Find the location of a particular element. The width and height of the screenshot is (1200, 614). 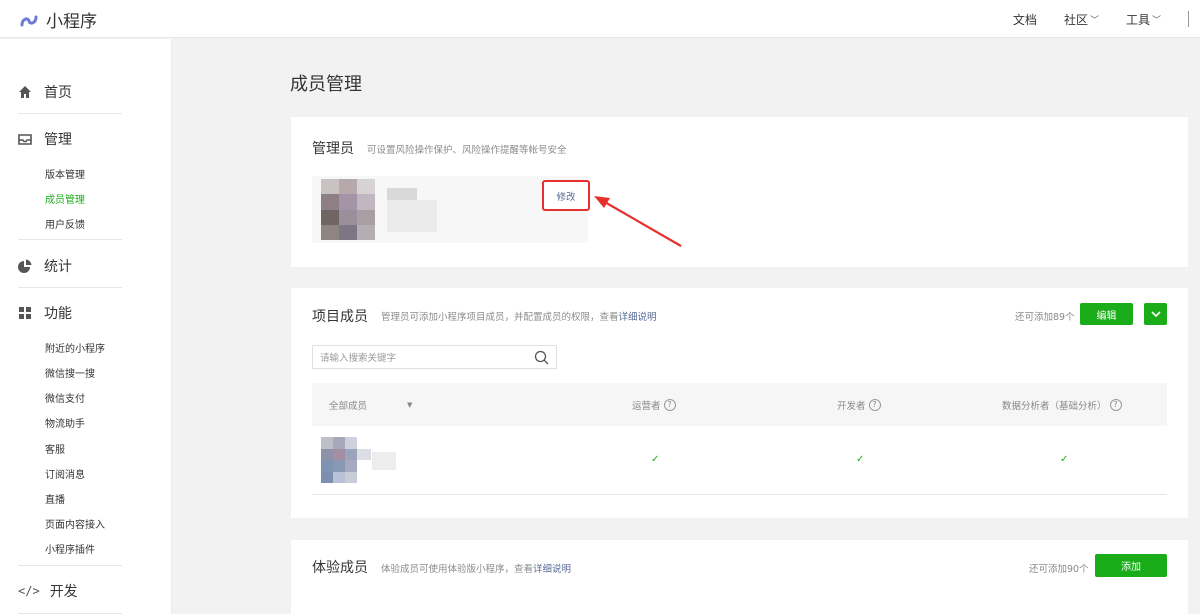

sidebar-item-user-feedback: 用户反馈 is located at coordinates (65, 223).